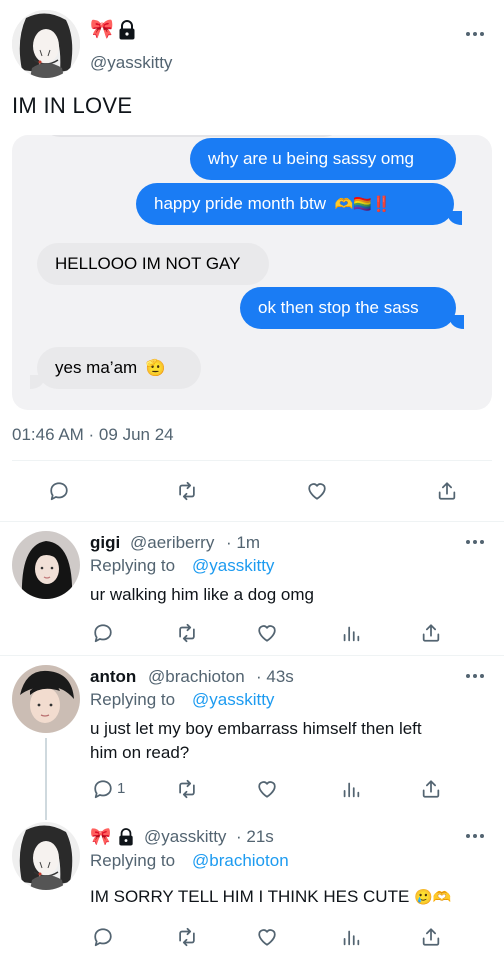  I want to click on reply-count: 1, so click(121, 788).